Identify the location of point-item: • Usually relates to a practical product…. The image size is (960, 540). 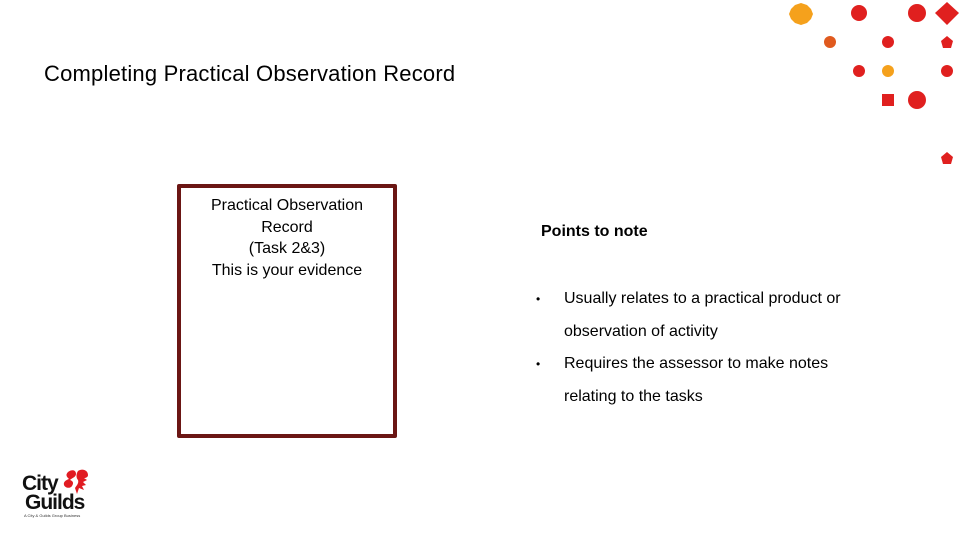
(710, 315).